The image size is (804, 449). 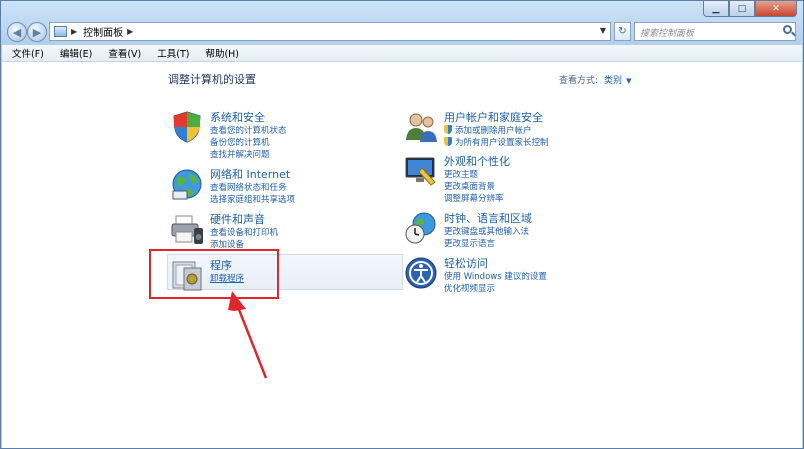 I want to click on minimize-button: ▁, so click(x=716, y=9).